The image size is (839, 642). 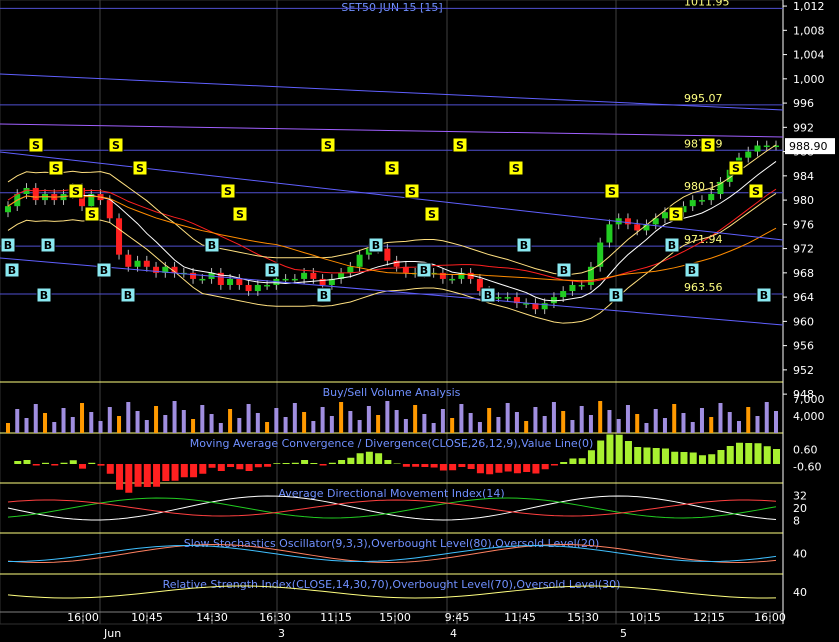 I want to click on date-label: 5, so click(x=623, y=633).